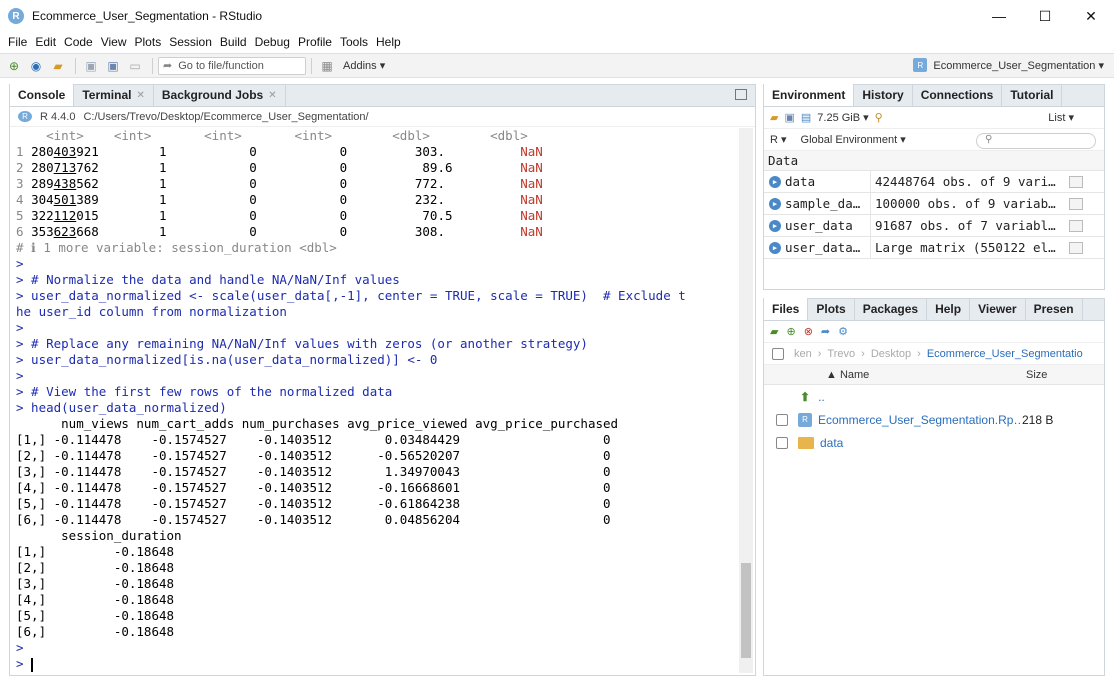 This screenshot has width=1114, height=684. I want to click on console-line: >, so click(20, 647).